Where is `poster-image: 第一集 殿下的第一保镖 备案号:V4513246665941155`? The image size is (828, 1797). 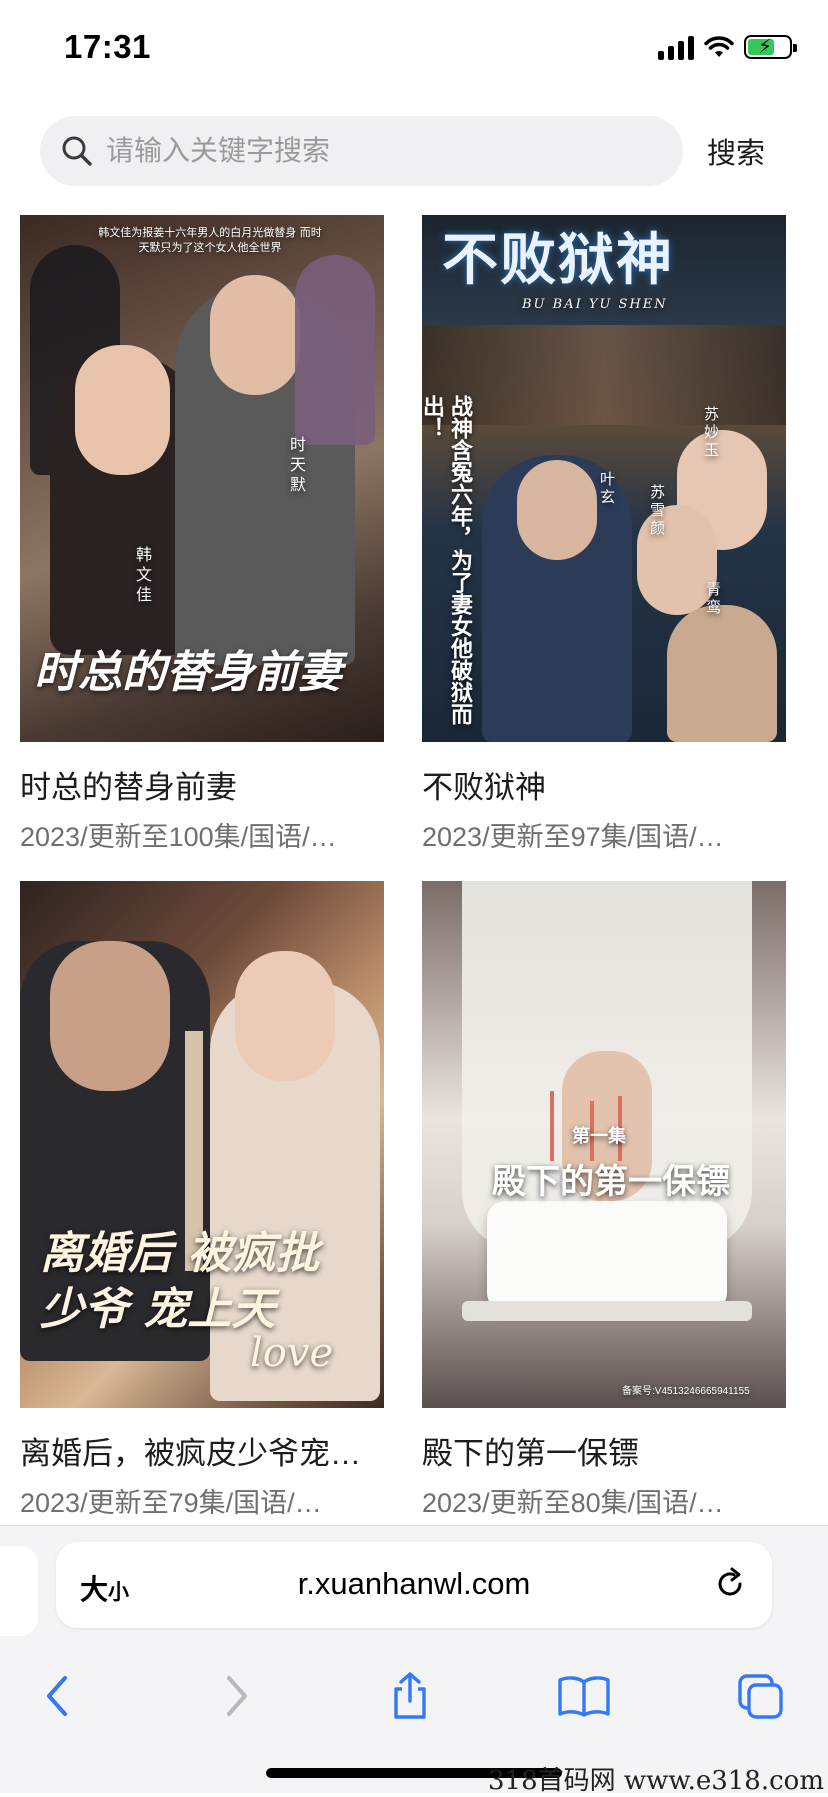
poster-image: 第一集 殿下的第一保镖 备案号:V4513246665941155 is located at coordinates (604, 1144).